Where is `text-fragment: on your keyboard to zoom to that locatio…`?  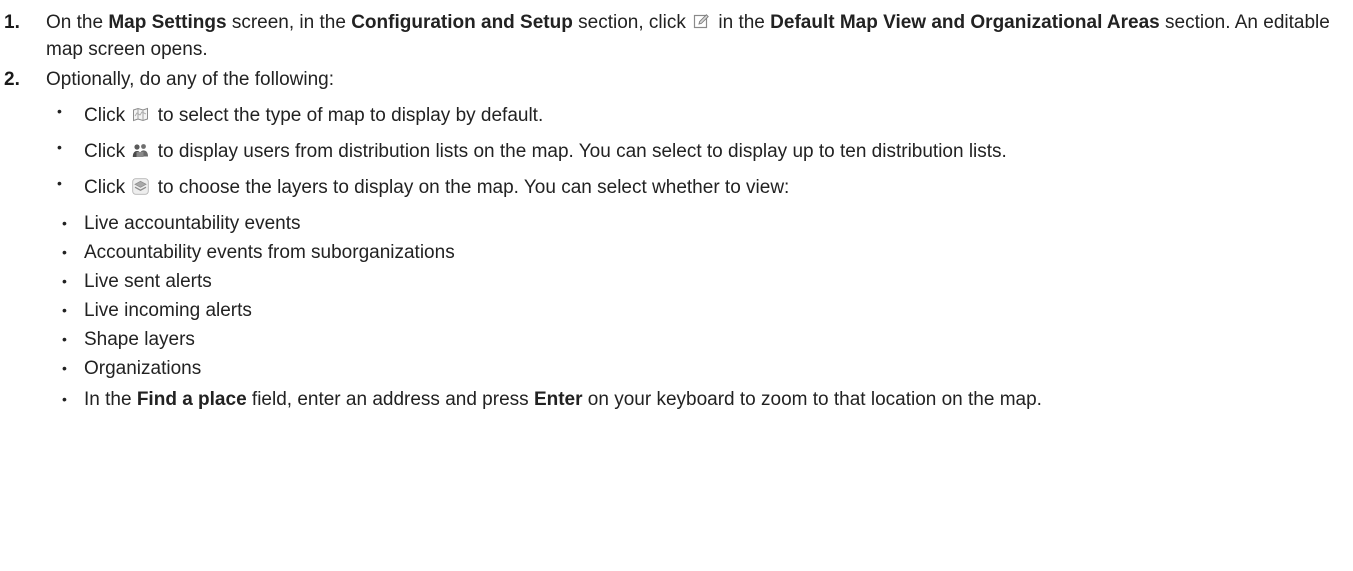
text-fragment: on your keyboard to zoom to that locatio… is located at coordinates (812, 399).